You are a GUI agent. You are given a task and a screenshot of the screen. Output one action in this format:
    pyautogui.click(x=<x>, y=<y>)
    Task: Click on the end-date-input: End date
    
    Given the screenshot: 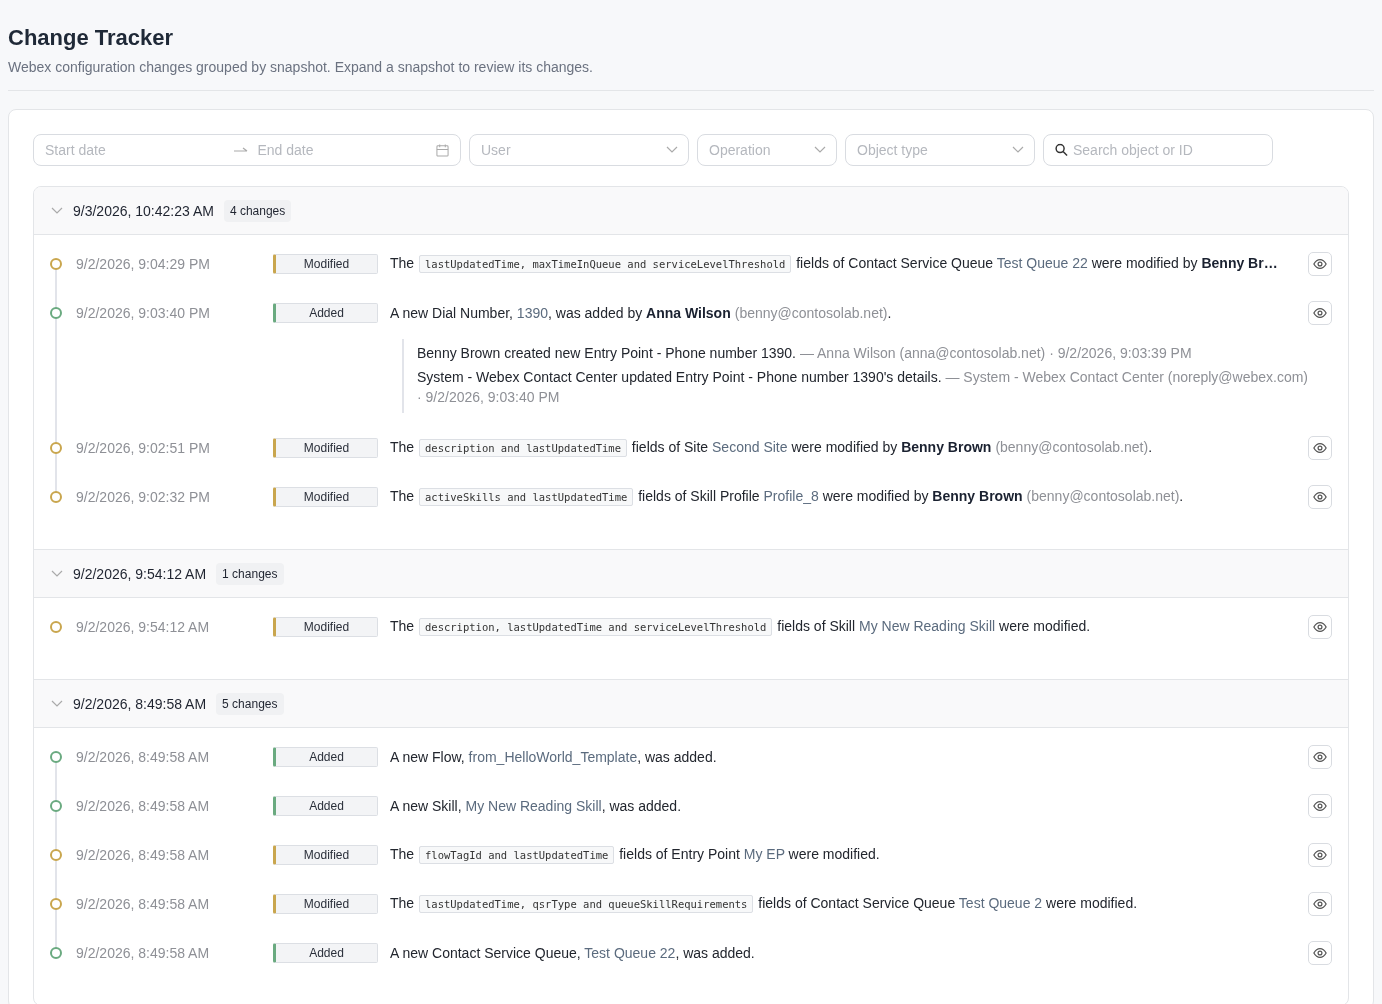 What is the action you would take?
    pyautogui.click(x=346, y=150)
    